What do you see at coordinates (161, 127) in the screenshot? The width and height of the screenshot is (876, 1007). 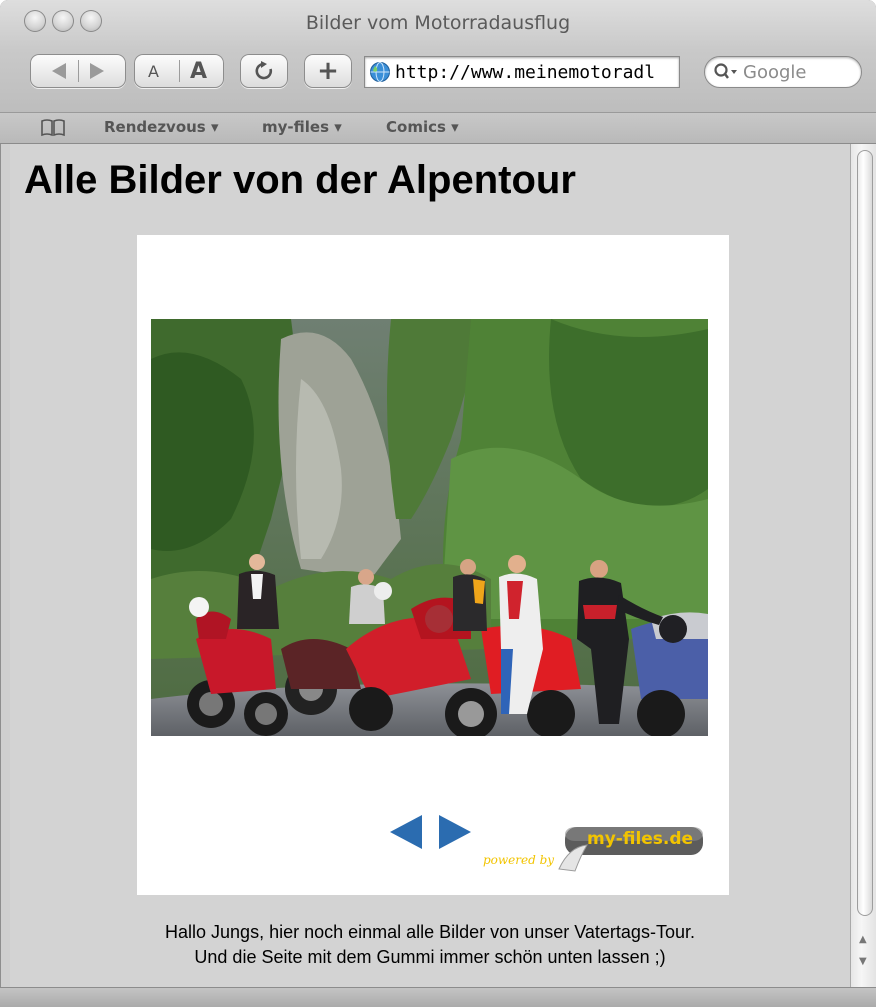 I see `bookmark-rendezvous: Rendezvous ▾` at bounding box center [161, 127].